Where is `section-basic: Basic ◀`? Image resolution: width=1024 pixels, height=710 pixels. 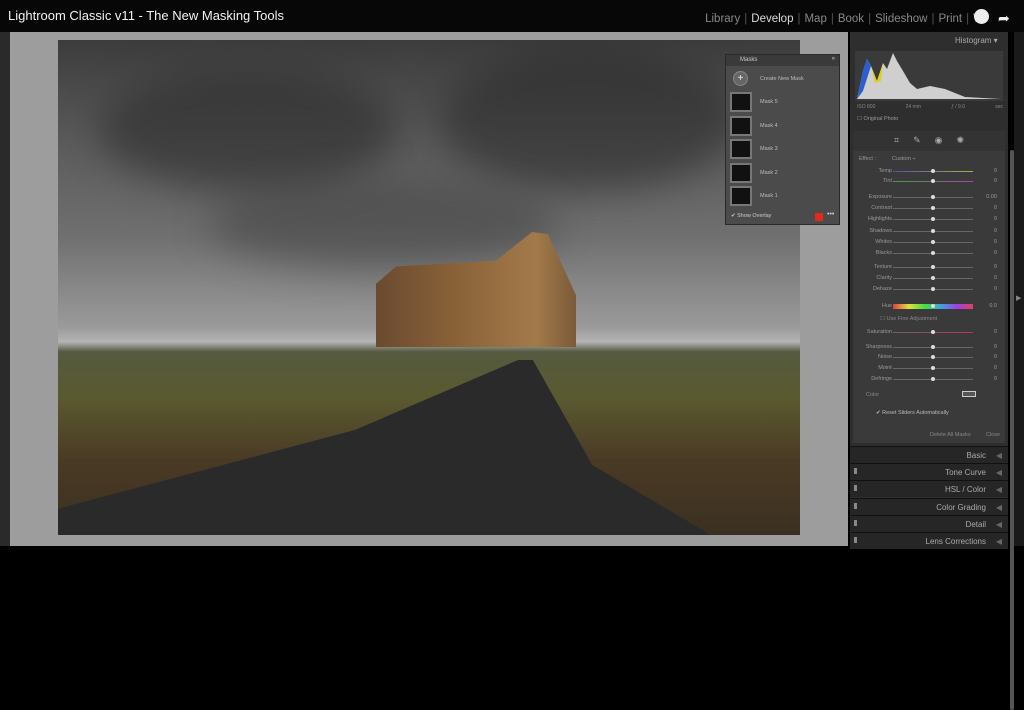 section-basic: Basic ◀ is located at coordinates (929, 454).